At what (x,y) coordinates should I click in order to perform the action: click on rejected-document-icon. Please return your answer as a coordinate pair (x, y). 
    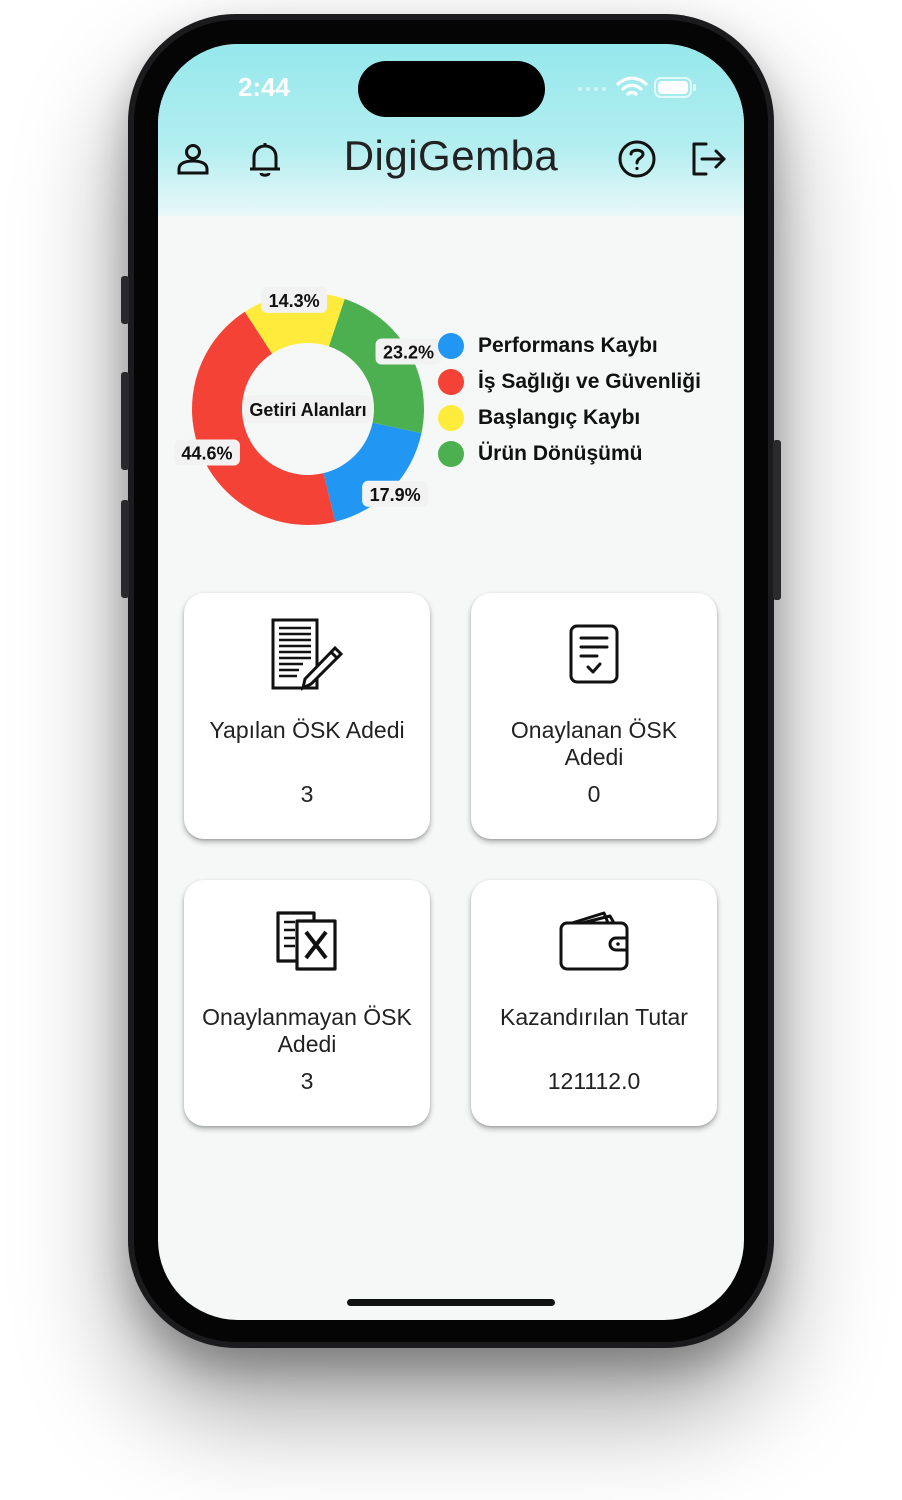
    Looking at the image, I should click on (307, 941).